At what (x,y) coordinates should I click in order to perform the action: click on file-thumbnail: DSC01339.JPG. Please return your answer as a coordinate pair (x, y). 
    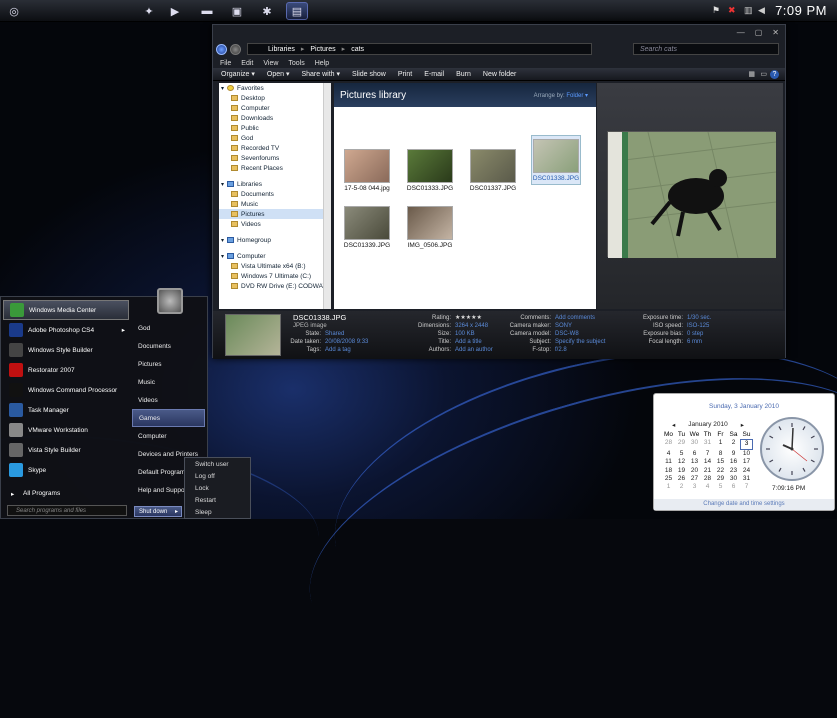
    Looking at the image, I should click on (367, 227).